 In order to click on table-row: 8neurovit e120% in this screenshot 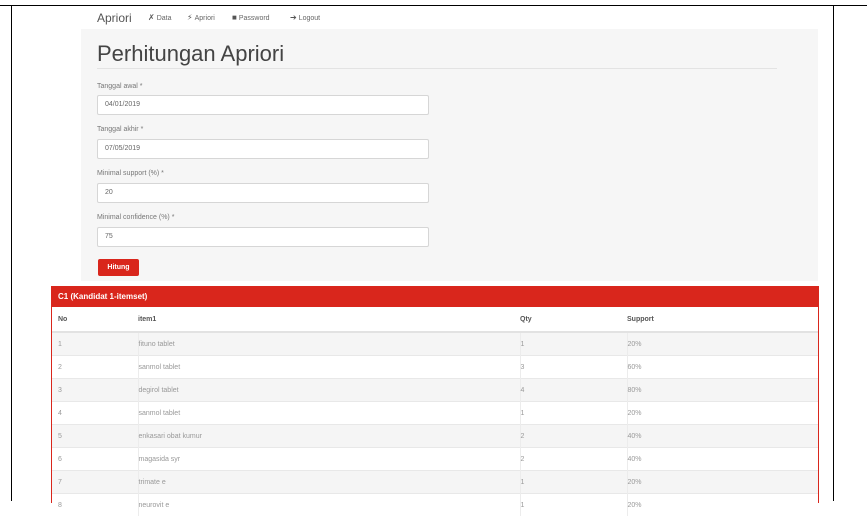, I will do `click(435, 505)`.